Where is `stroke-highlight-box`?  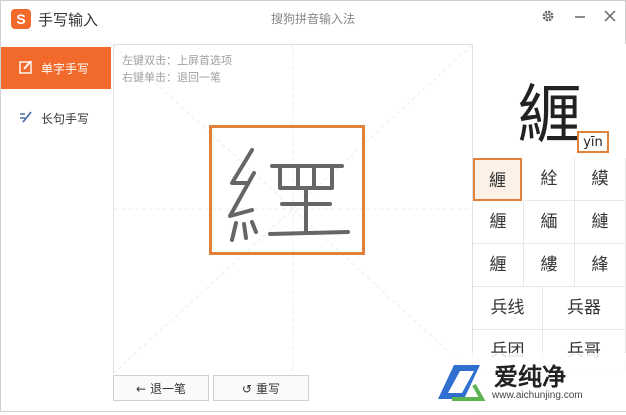 stroke-highlight-box is located at coordinates (287, 190).